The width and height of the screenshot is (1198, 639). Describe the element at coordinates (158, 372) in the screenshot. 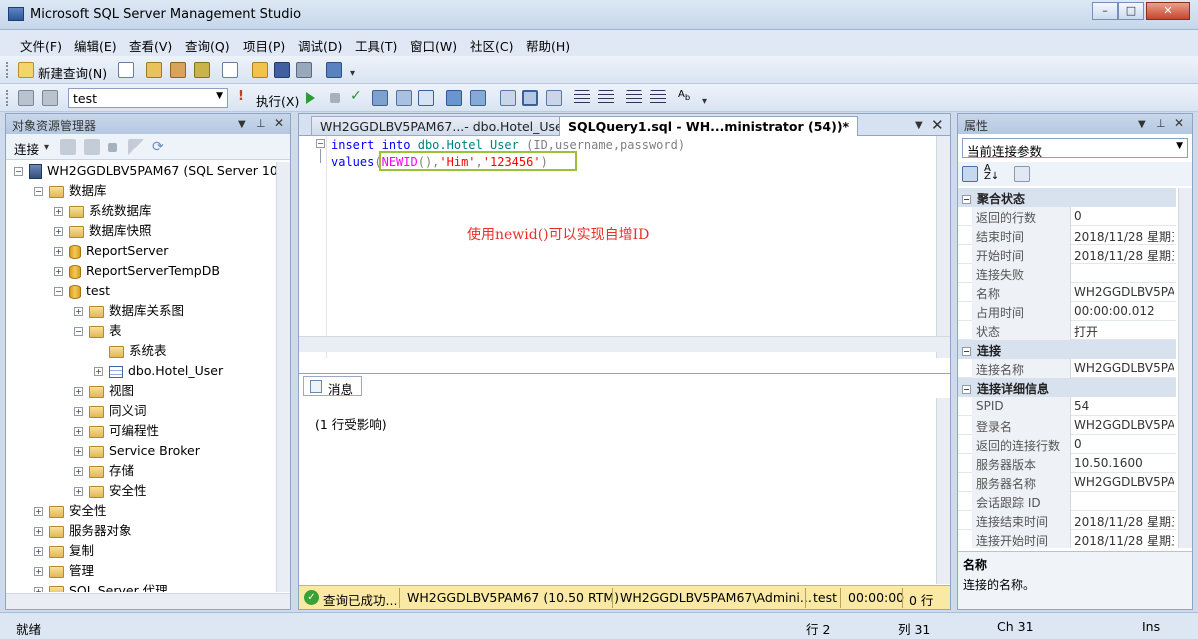

I see `tree-node-hotel-user: + dbo.Hotel_User` at that location.